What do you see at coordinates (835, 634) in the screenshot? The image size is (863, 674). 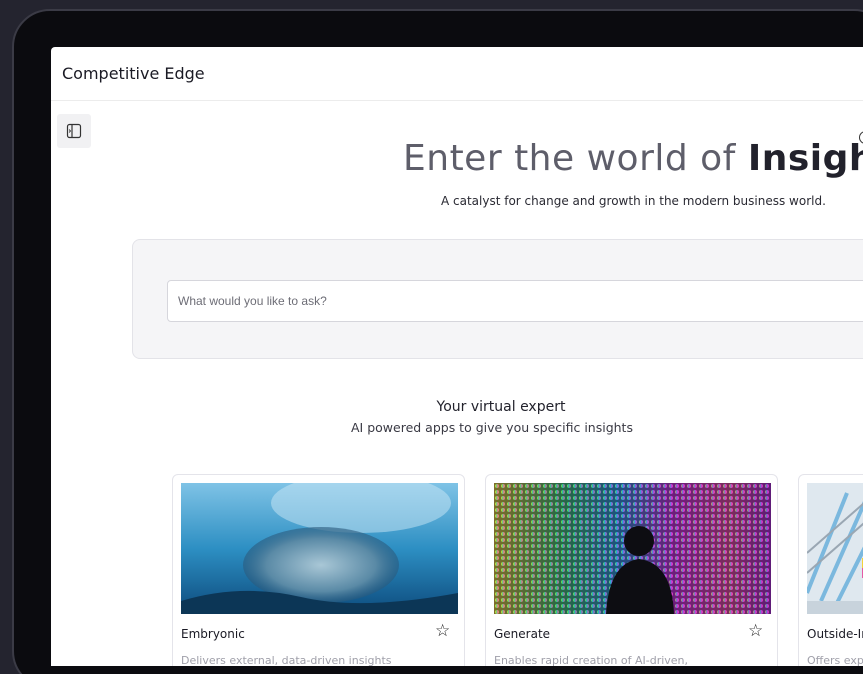 I see `card-name: Outside-In V` at bounding box center [835, 634].